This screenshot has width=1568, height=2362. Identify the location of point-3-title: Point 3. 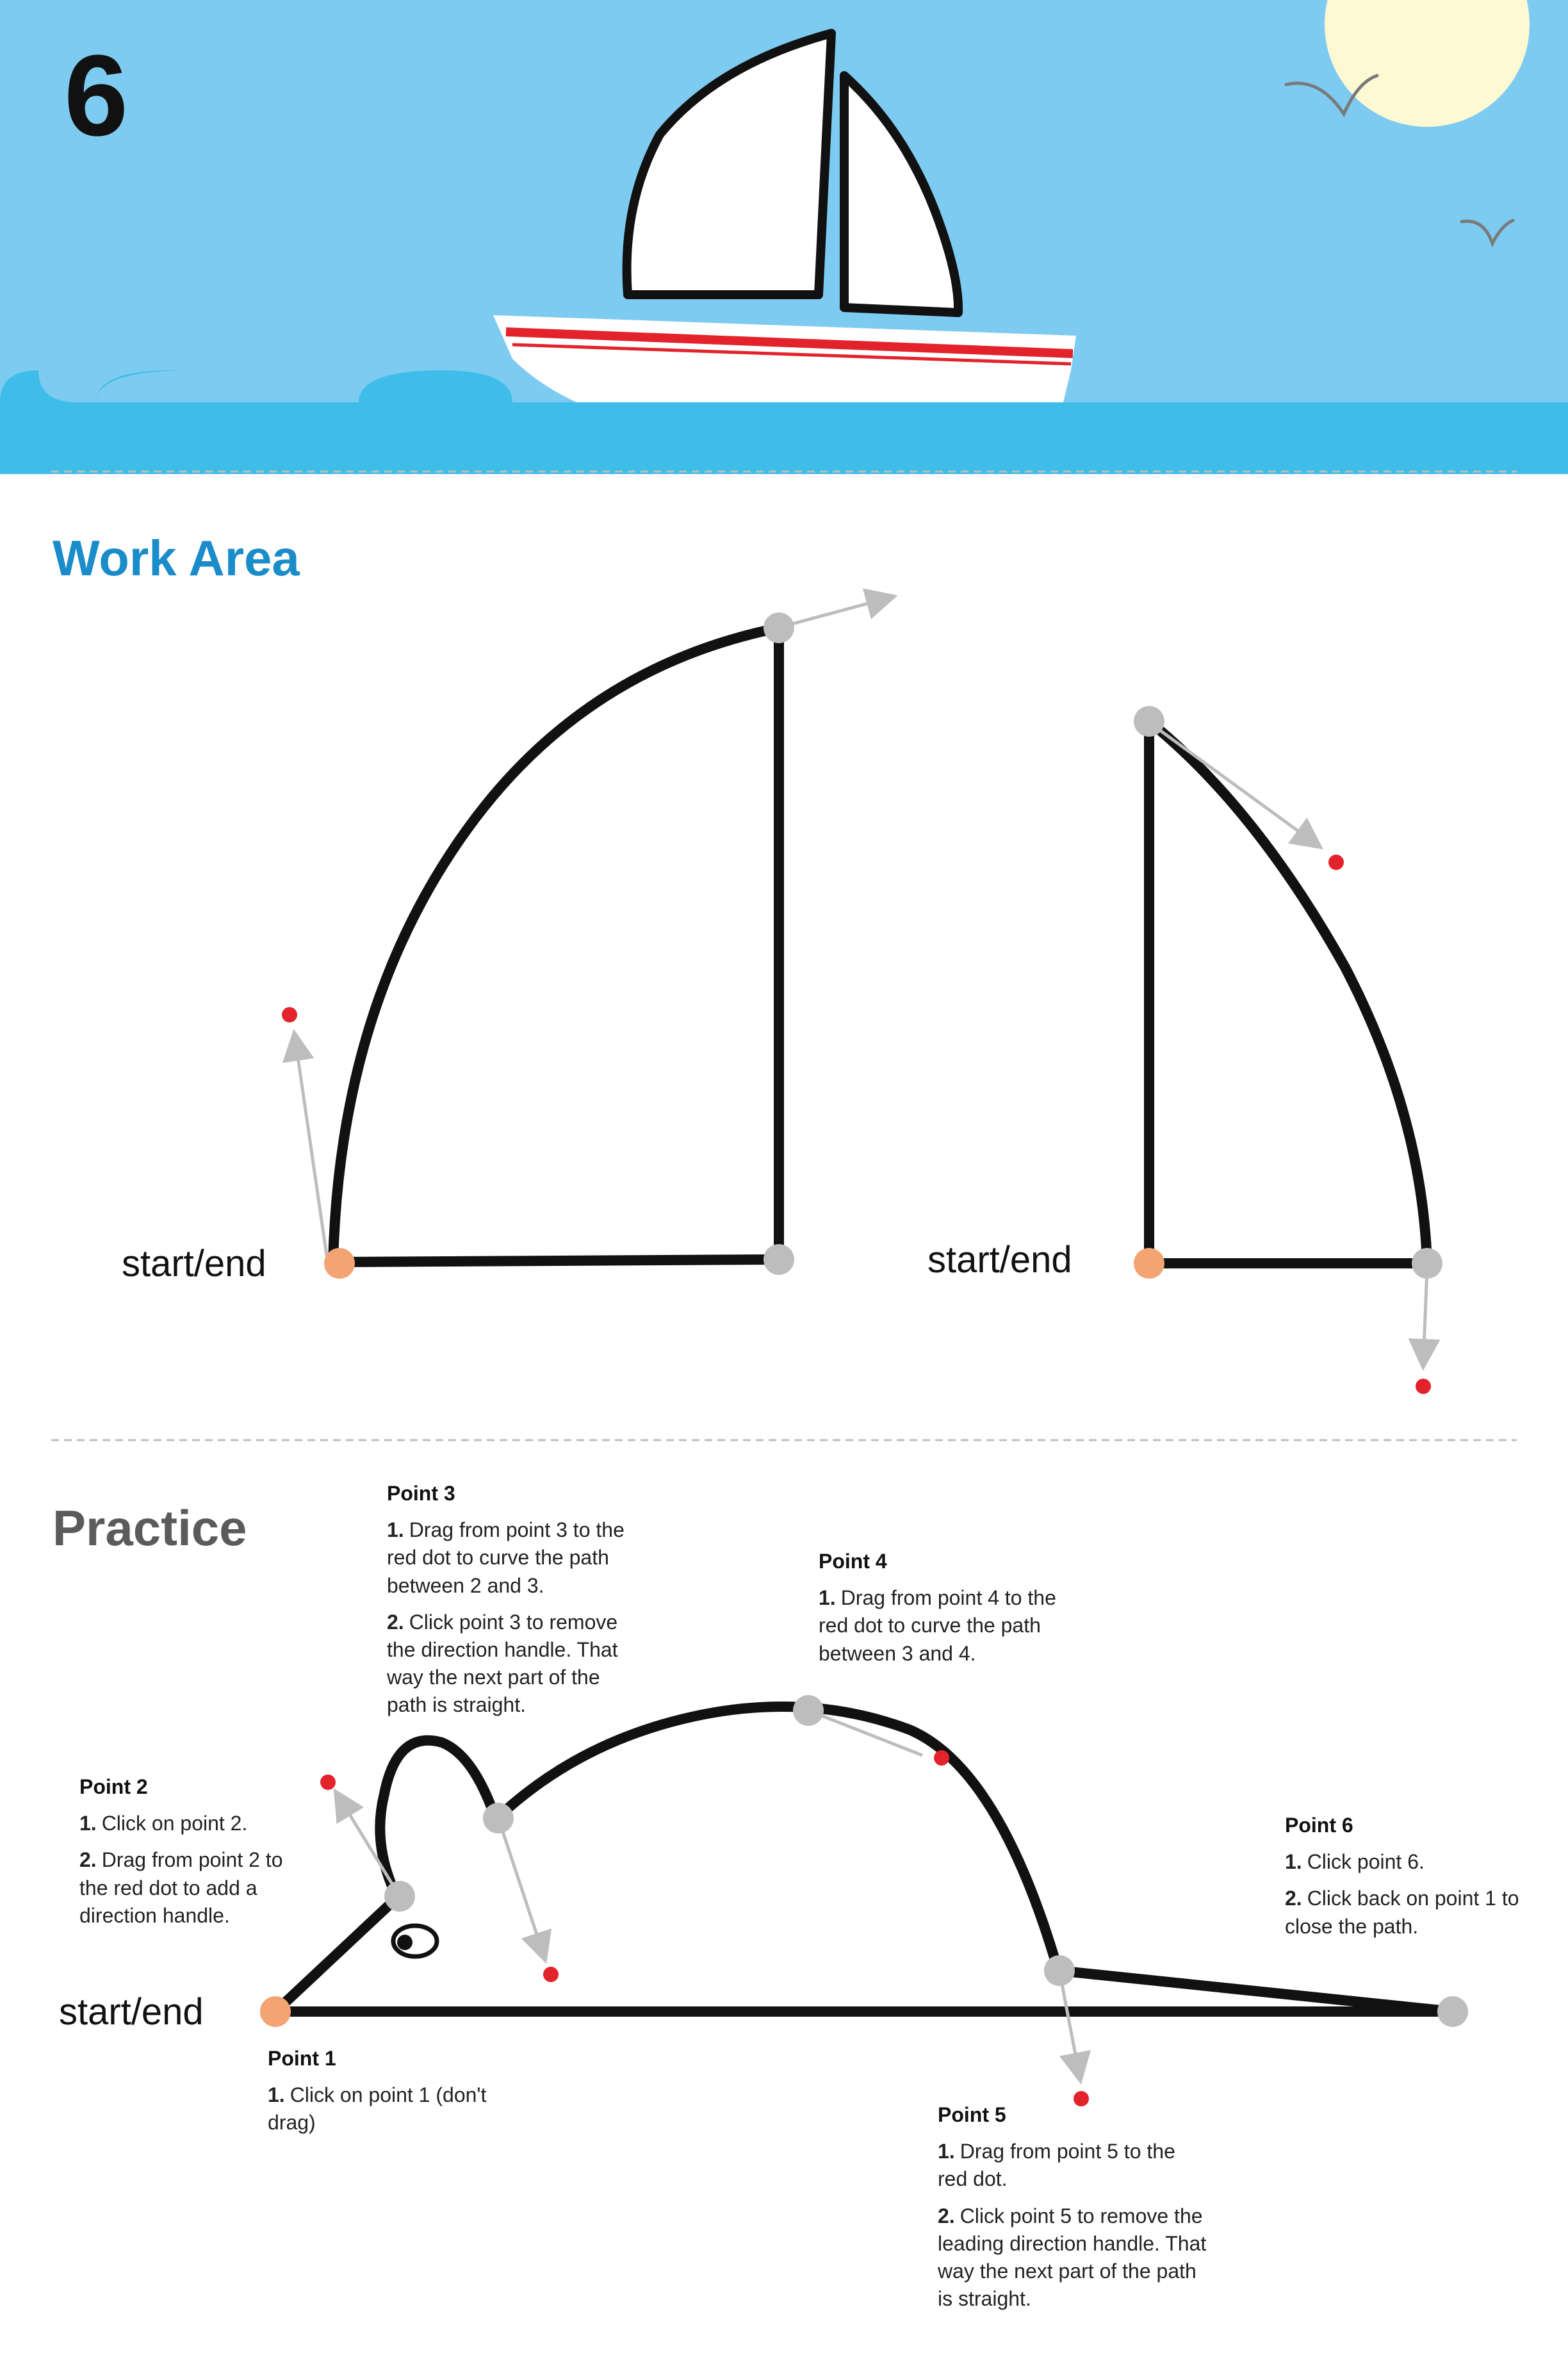
(421, 1493).